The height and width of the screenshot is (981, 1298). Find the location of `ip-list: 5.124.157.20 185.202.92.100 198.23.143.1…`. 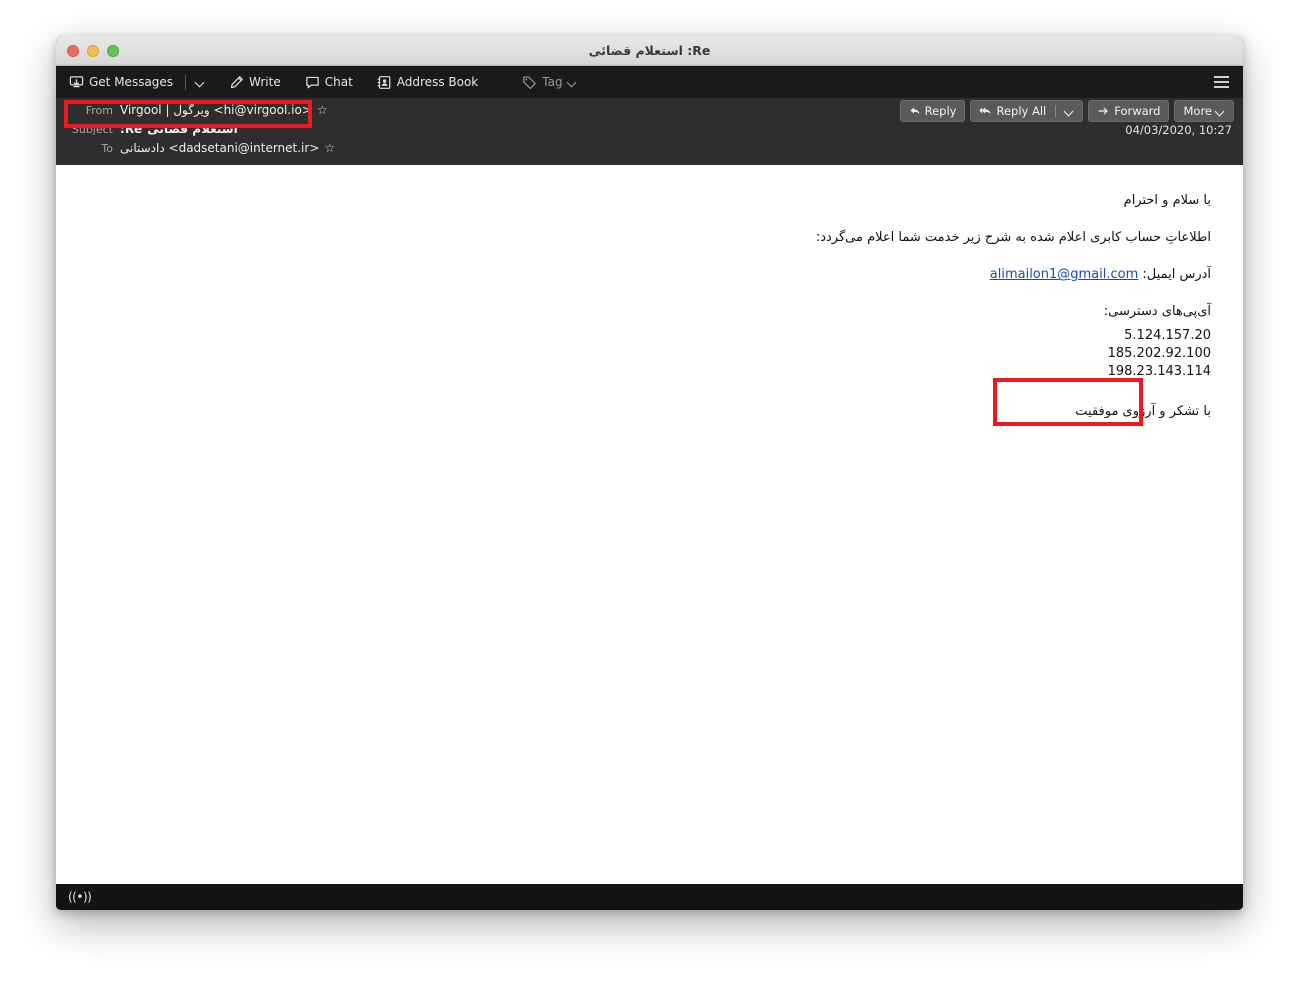

ip-list: 5.124.157.20 185.202.92.100 198.23.143.1… is located at coordinates (633, 354).